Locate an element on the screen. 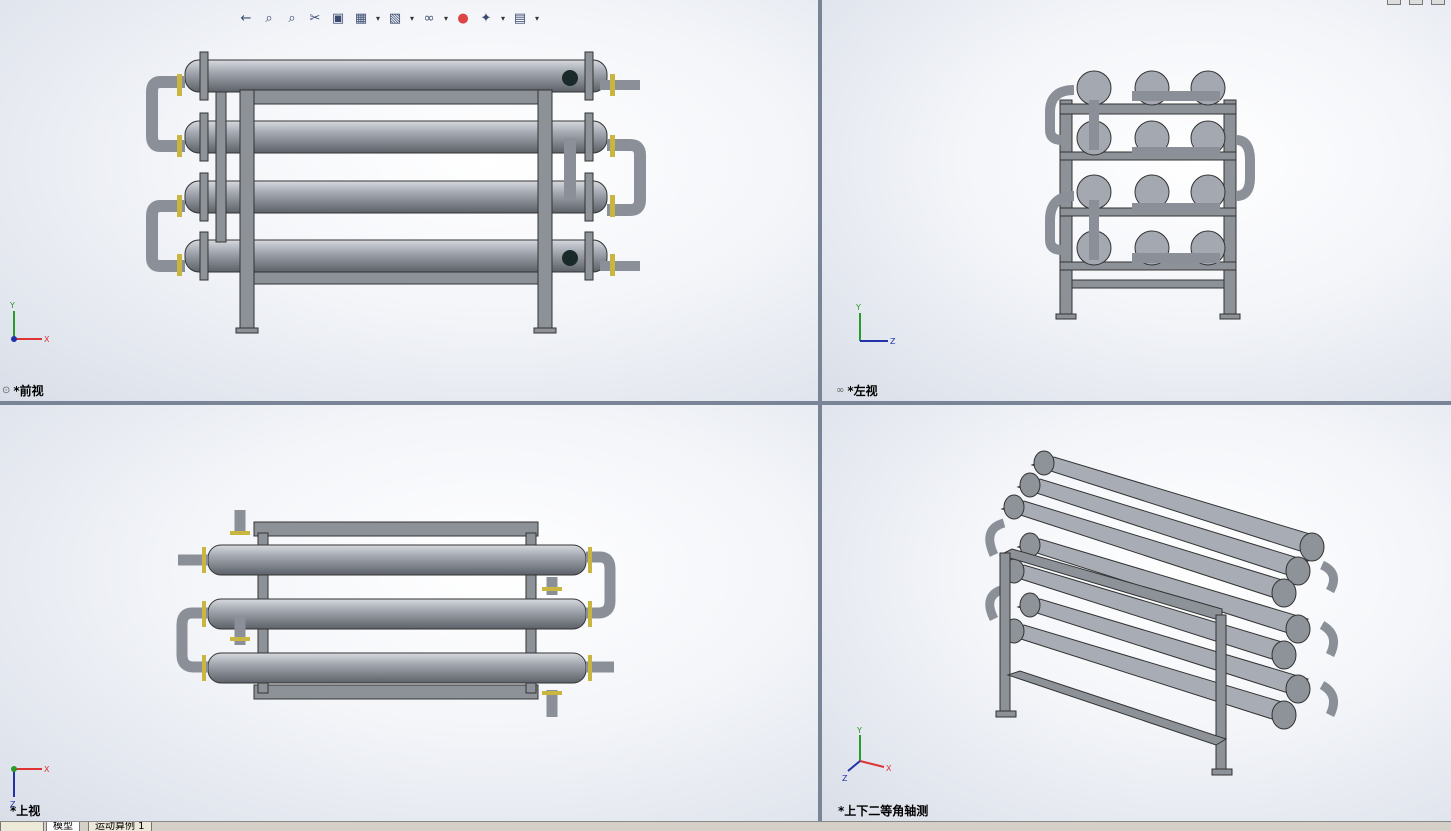 The height and width of the screenshot is (831, 1451). viewport-label-isometric: *上下二等角轴测 is located at coordinates (883, 810).